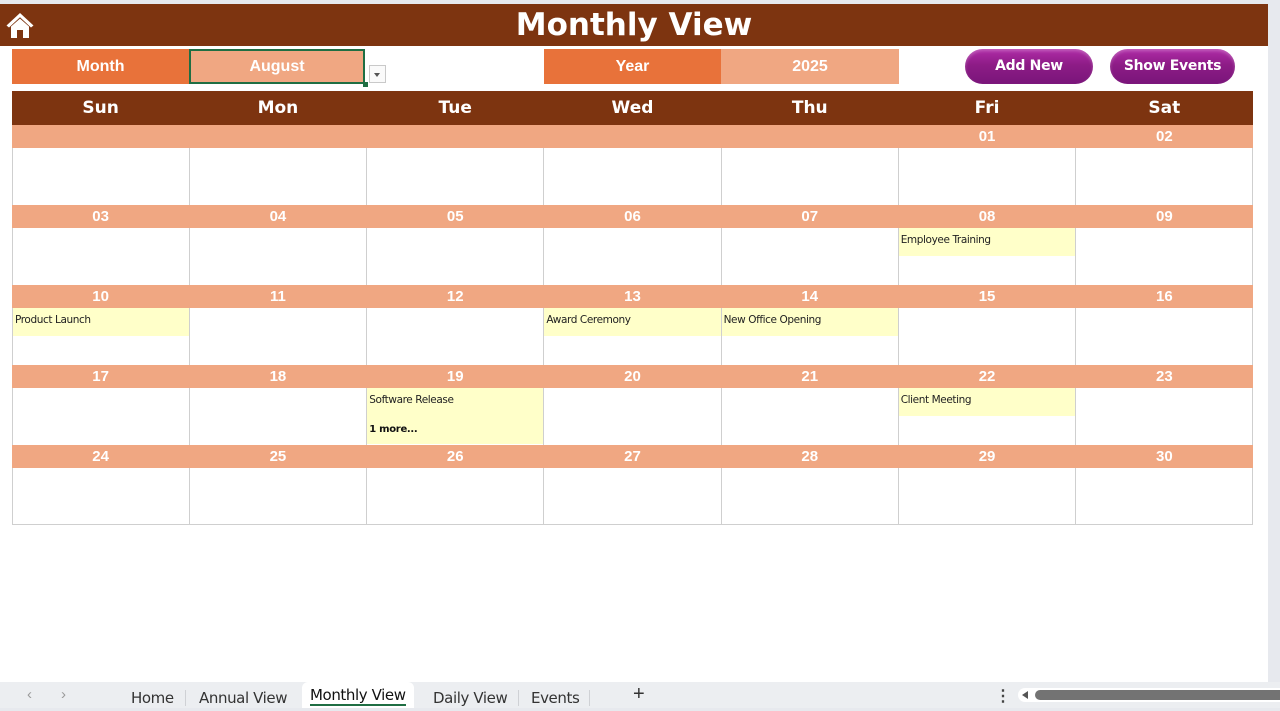 This screenshot has width=1280, height=711. I want to click on tab-monthly-view-label: Monthly View, so click(358, 695).